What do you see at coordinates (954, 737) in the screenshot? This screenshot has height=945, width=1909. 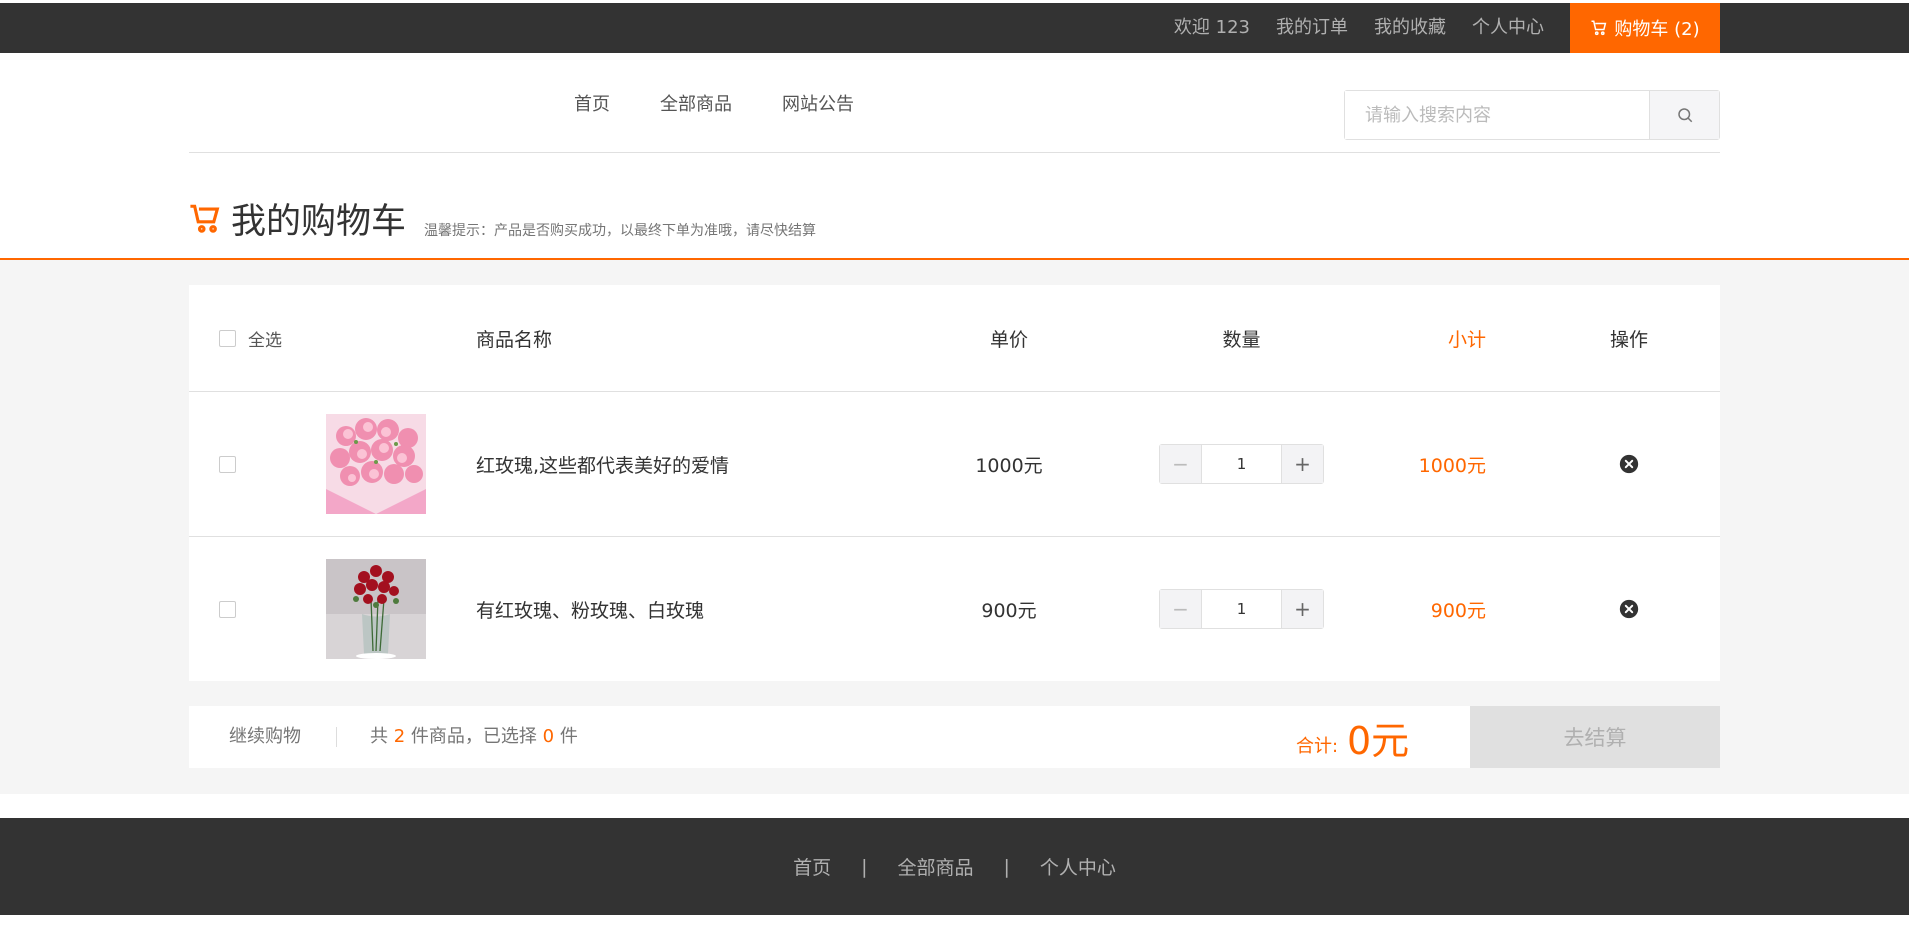 I see `cart-summary: 继续购物 共 2 件商品，已选择 0 件 合计: 0元 去结算` at bounding box center [954, 737].